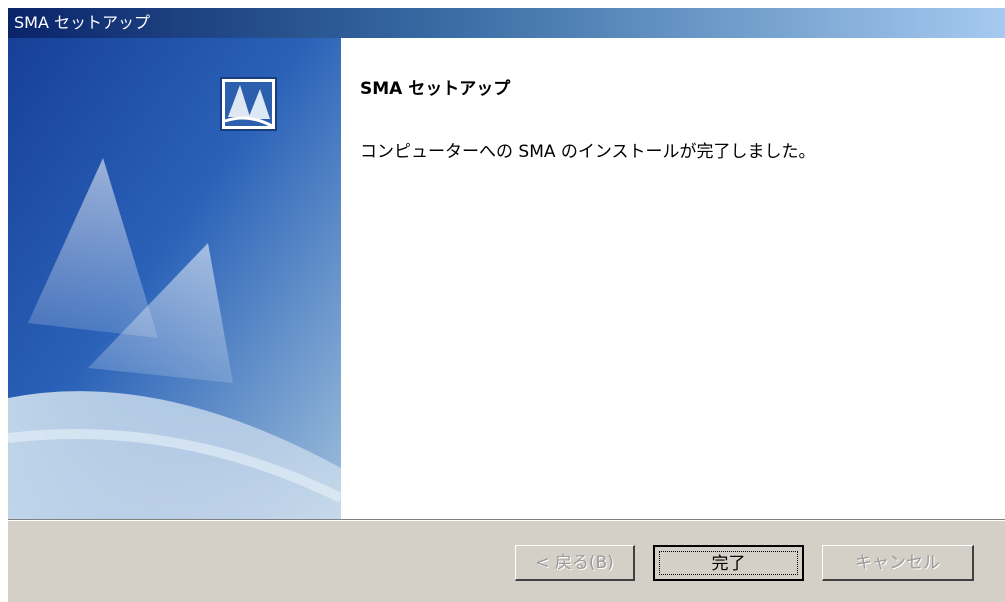 Image resolution: width=1005 pixels, height=602 pixels. What do you see at coordinates (506, 23) in the screenshot?
I see `title-bar: SMA セットアップ` at bounding box center [506, 23].